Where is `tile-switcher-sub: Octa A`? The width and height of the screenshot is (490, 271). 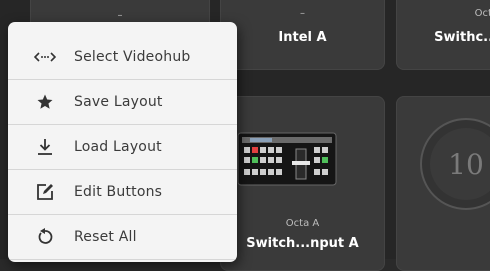
tile-switcher-sub: Octa A is located at coordinates (302, 223).